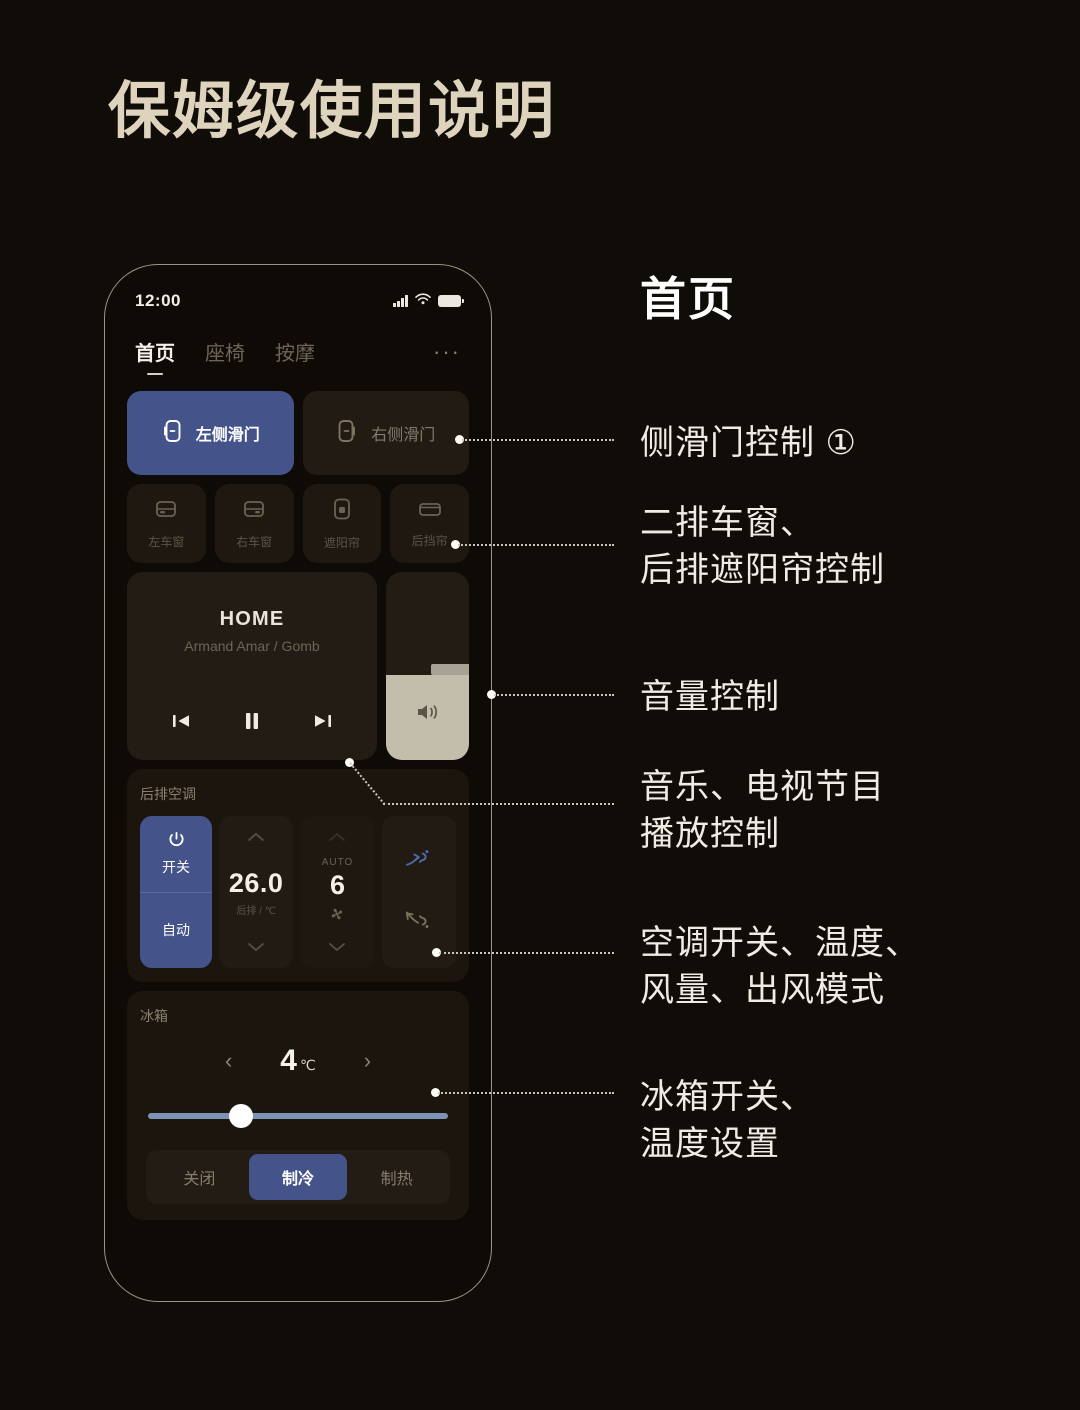 The image size is (1080, 1410). I want to click on fridge-temperature-row: ‹ 4 ℃ ›, so click(298, 1061).